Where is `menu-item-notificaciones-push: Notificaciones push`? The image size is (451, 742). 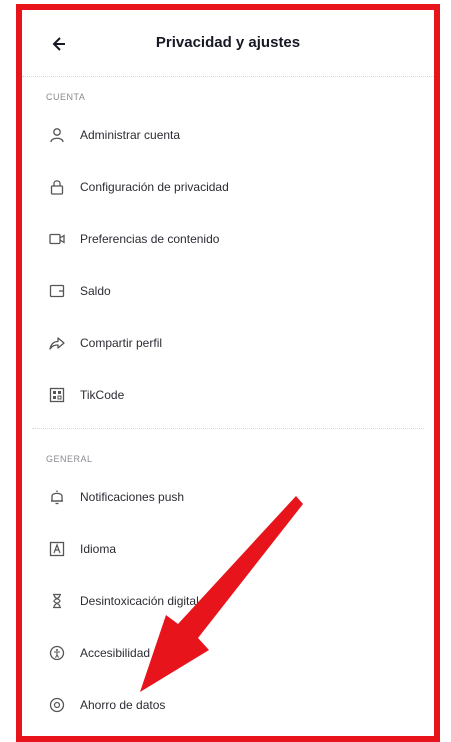 menu-item-notificaciones-push: Notificaciones push is located at coordinates (228, 497).